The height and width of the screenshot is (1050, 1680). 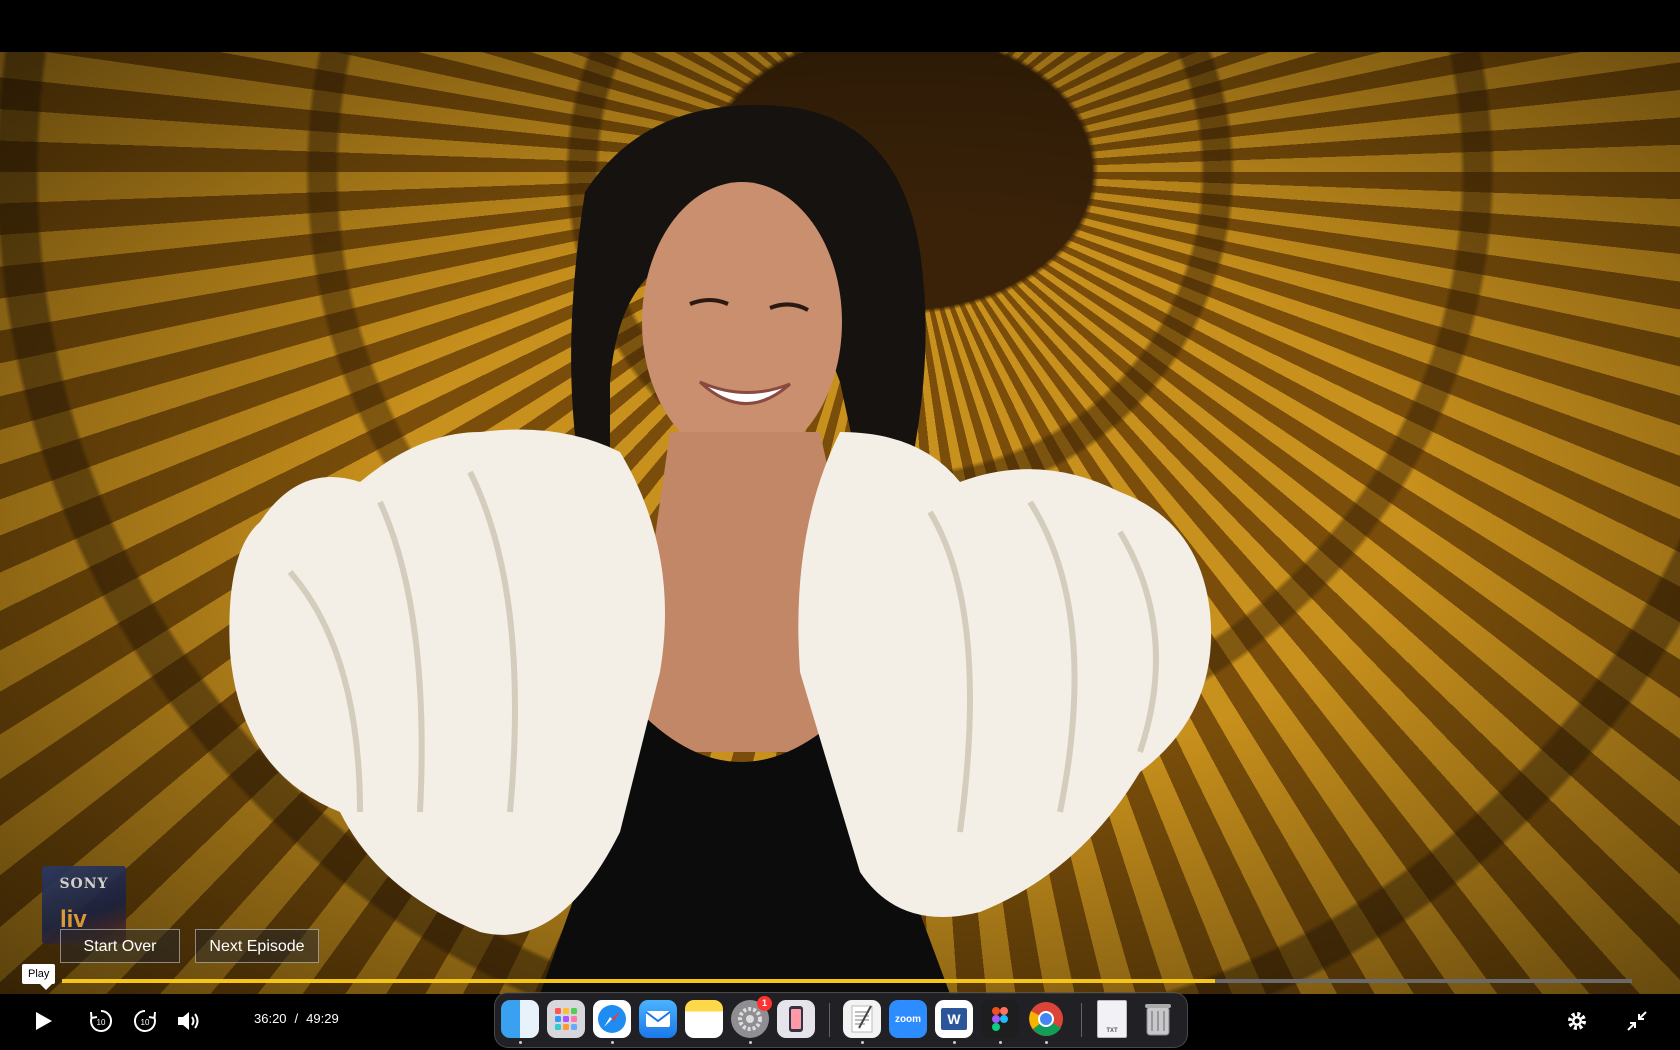 I want to click on zoom-icon: zoom, so click(x=908, y=1019).